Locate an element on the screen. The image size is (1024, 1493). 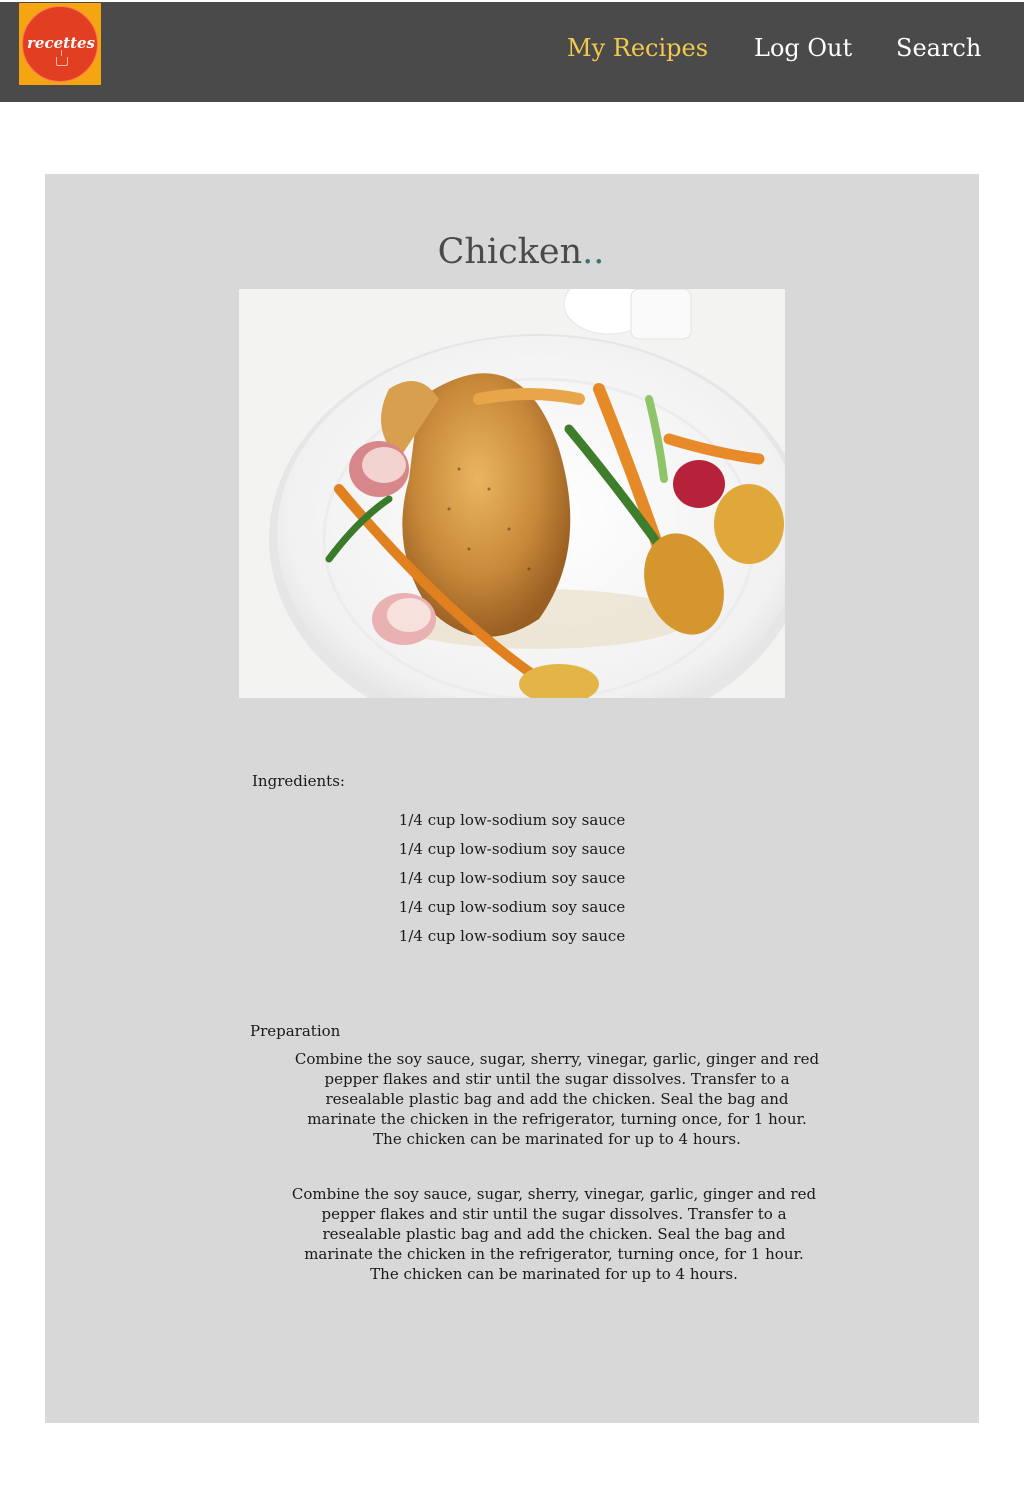
recipe-title-text: Chicken is located at coordinates (510, 252).